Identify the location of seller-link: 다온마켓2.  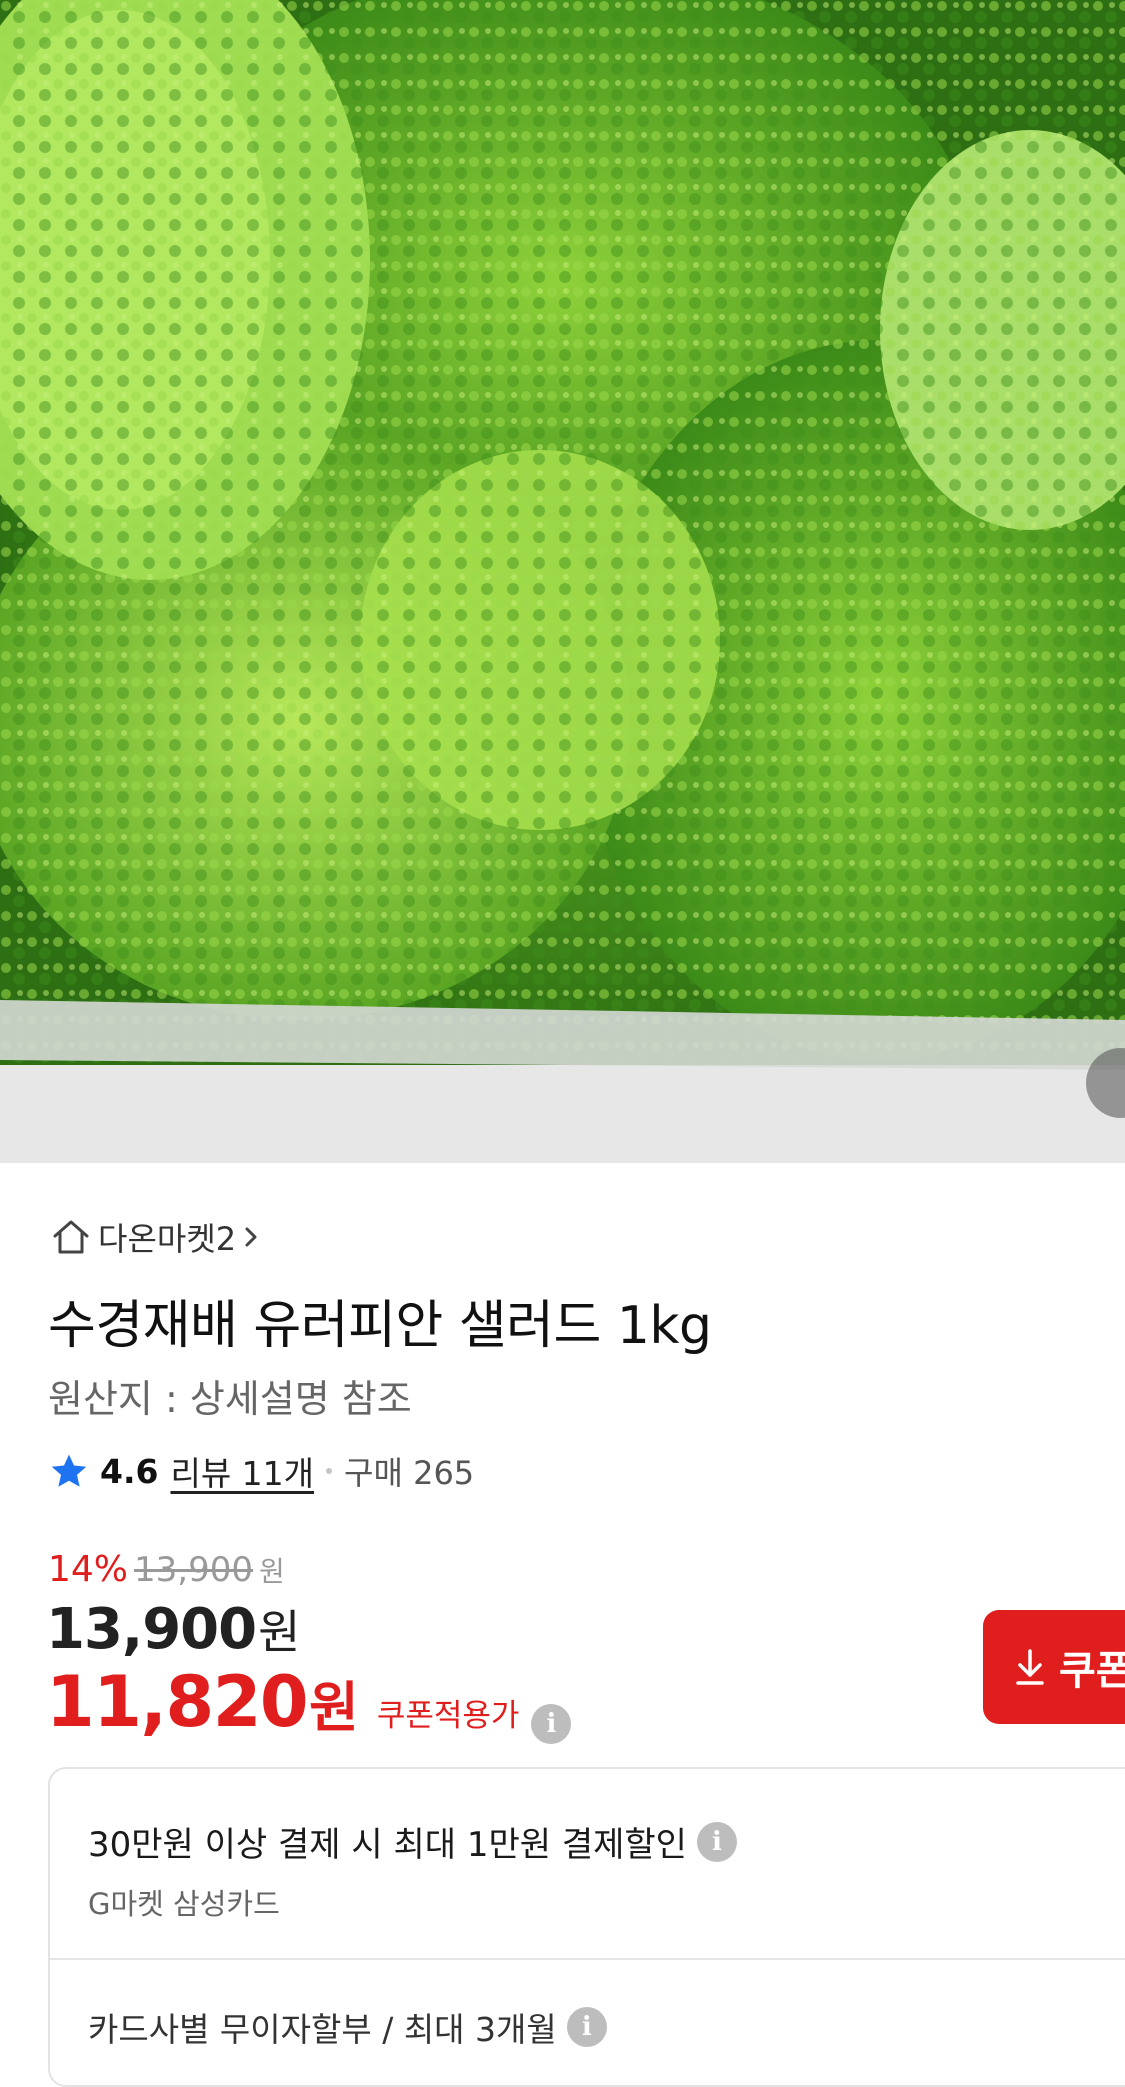
(156, 1237).